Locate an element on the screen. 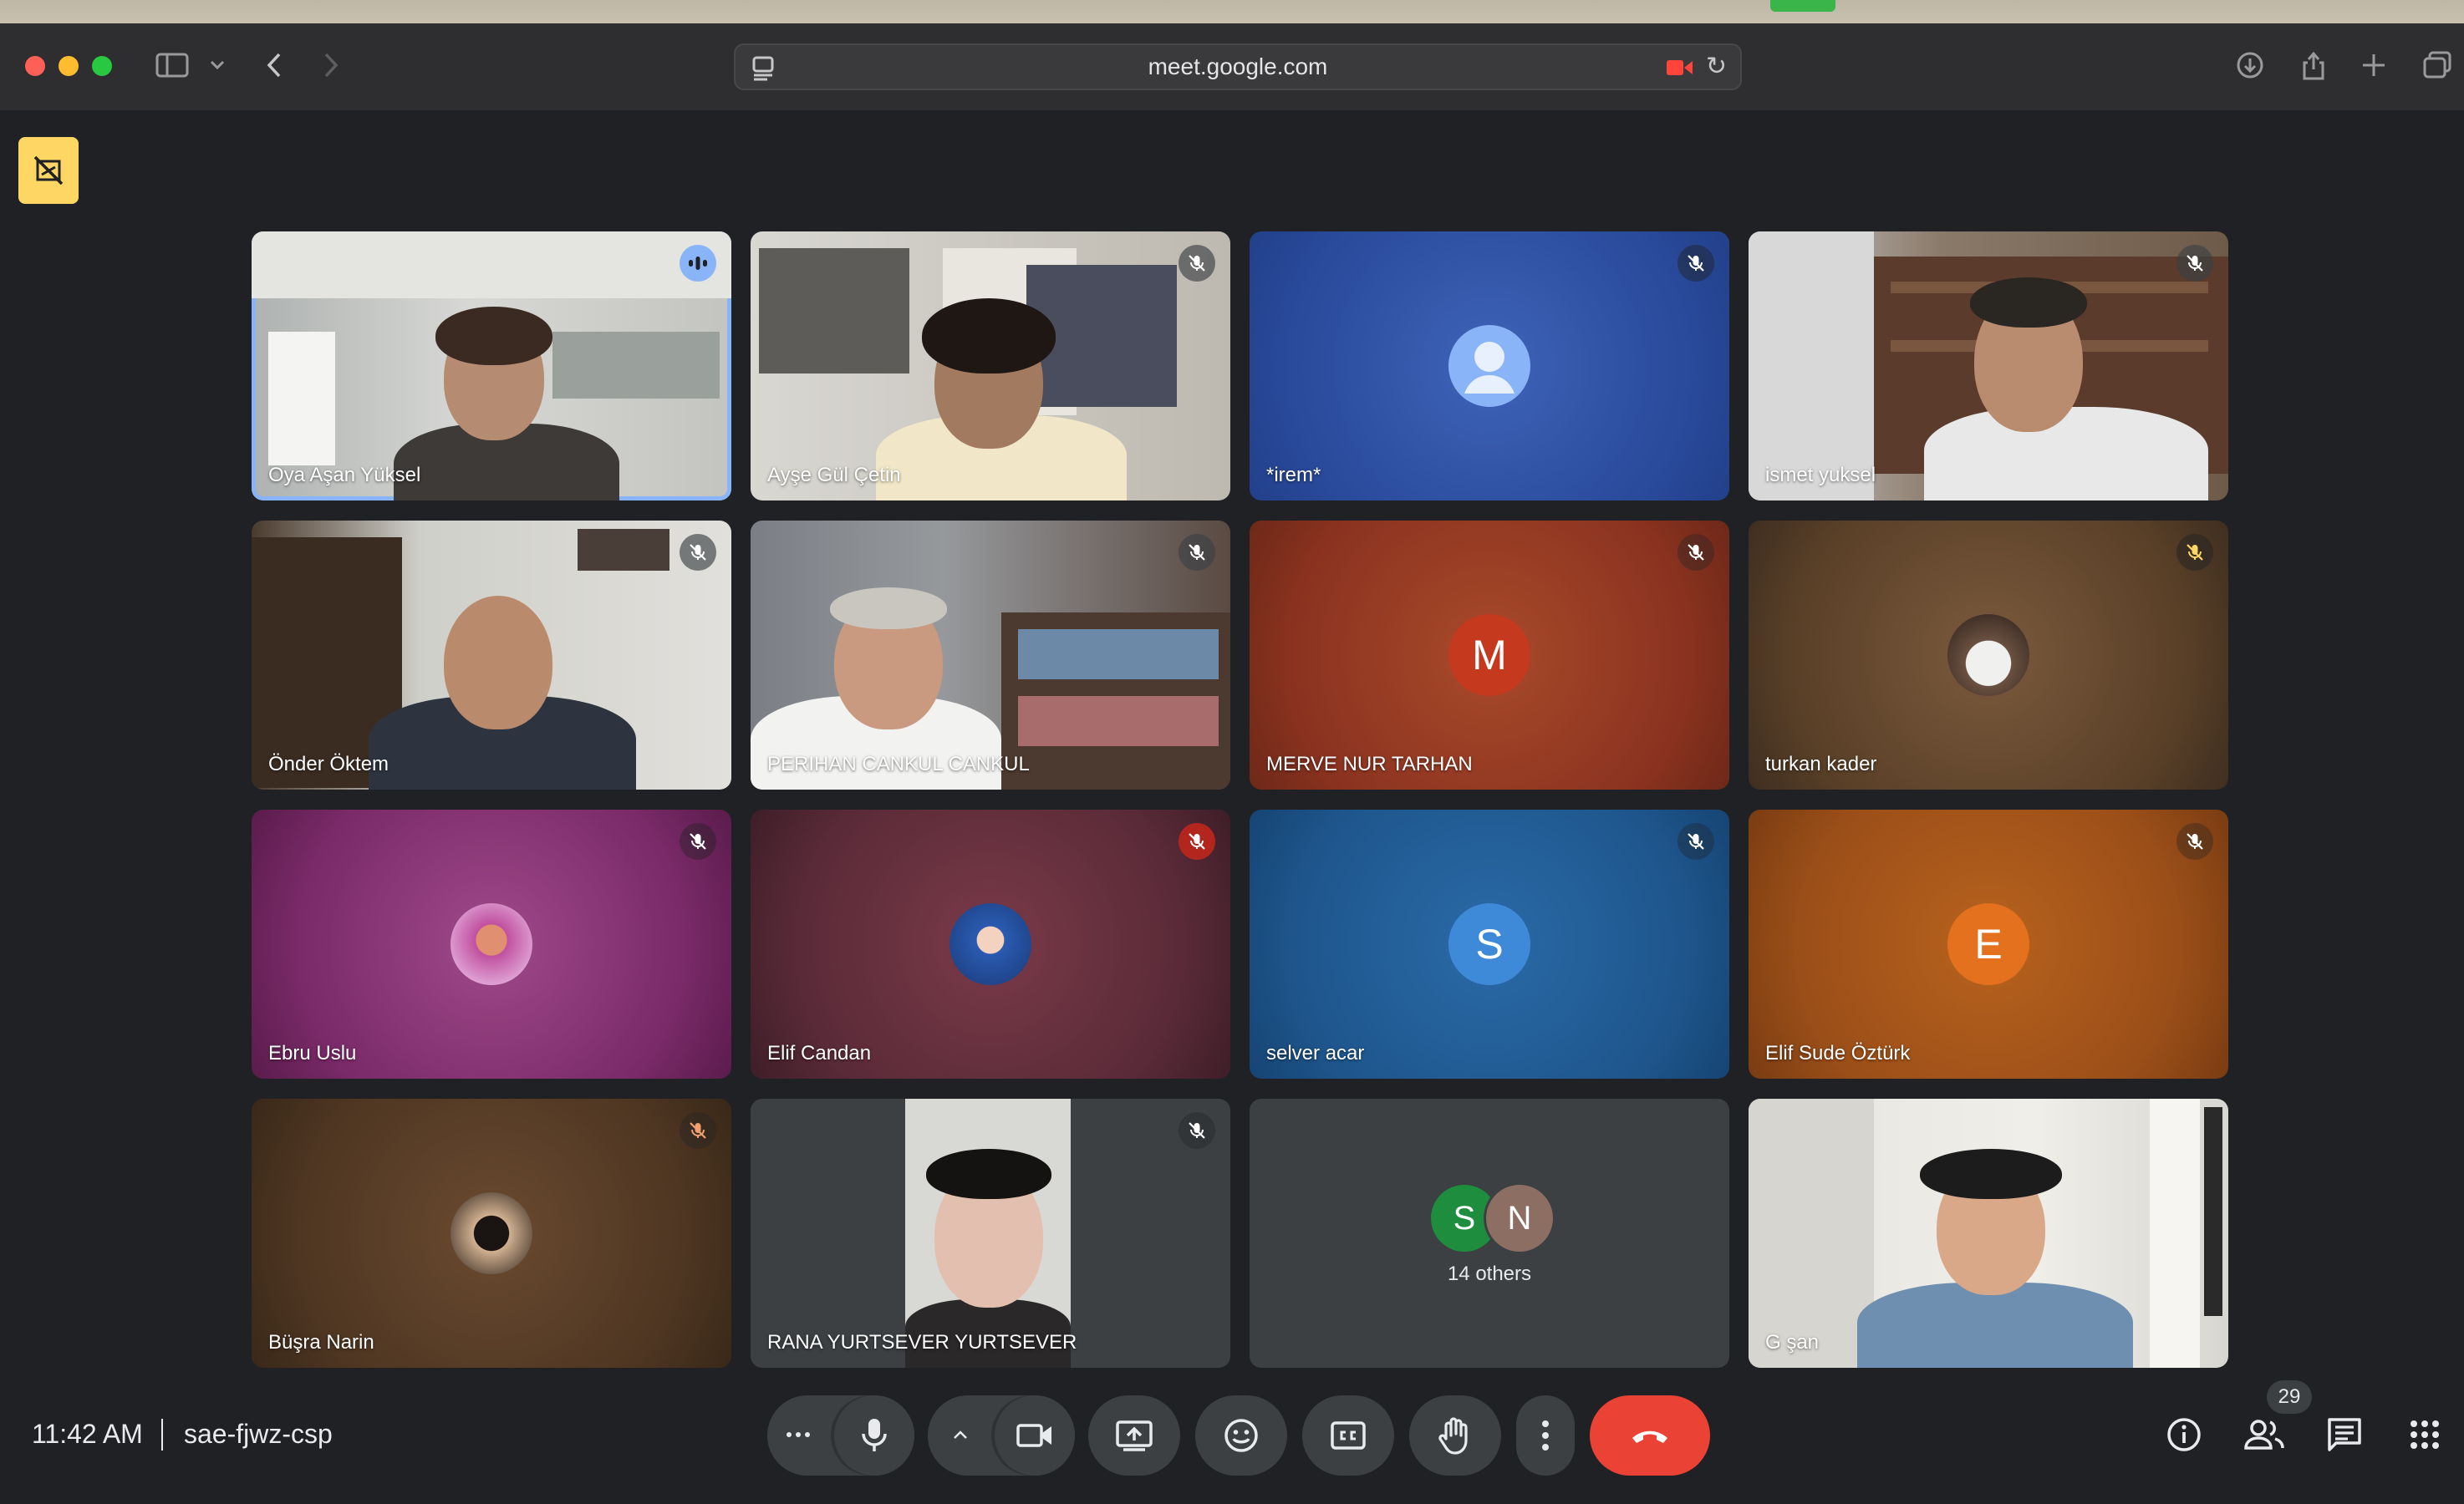 The height and width of the screenshot is (1504, 2464). participant-name: MERVE NUR TARHAN is located at coordinates (1369, 764).